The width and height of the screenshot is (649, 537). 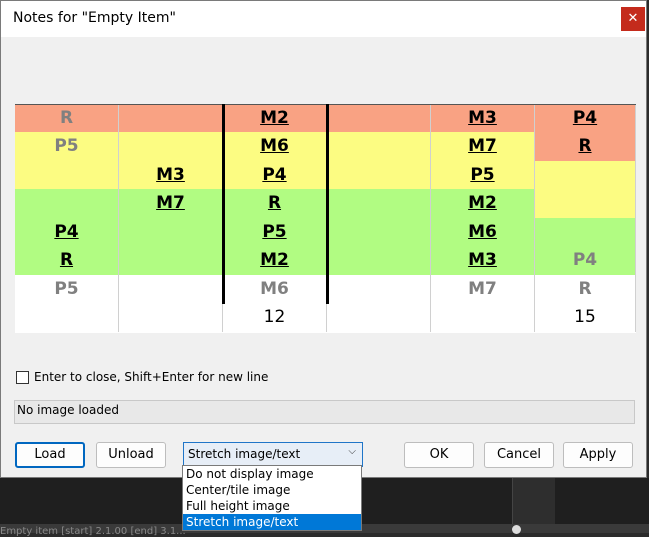 What do you see at coordinates (598, 455) in the screenshot?
I see `apply-button: Apply` at bounding box center [598, 455].